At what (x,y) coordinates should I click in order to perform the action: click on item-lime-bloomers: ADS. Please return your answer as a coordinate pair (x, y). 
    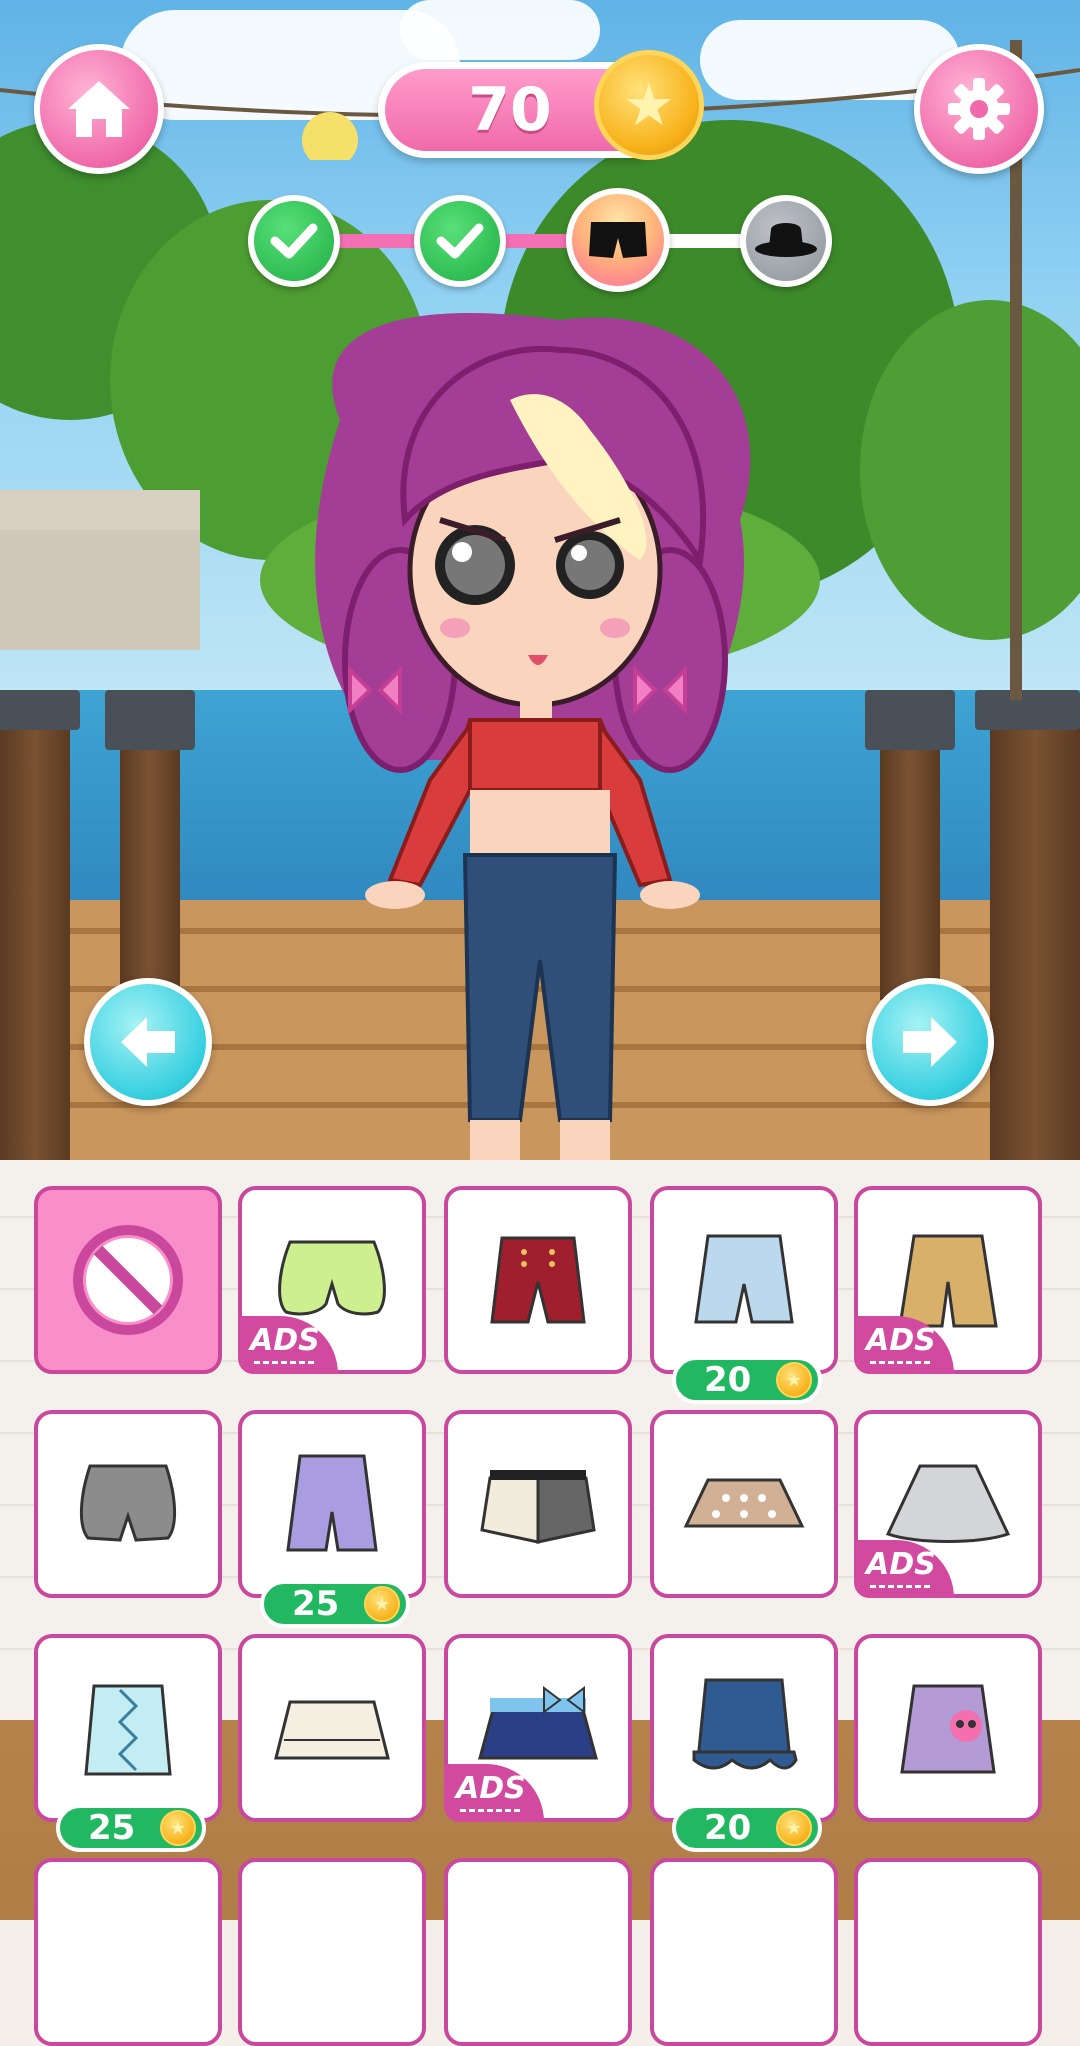
    Looking at the image, I should click on (332, 1280).